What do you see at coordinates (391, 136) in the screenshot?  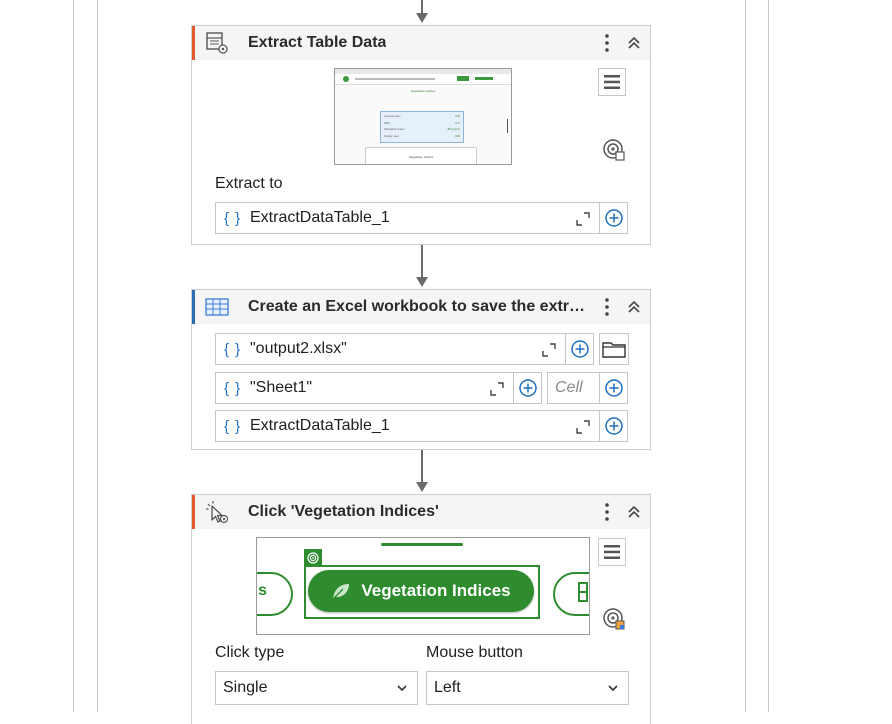 I see `preview-row: Canopy cover` at bounding box center [391, 136].